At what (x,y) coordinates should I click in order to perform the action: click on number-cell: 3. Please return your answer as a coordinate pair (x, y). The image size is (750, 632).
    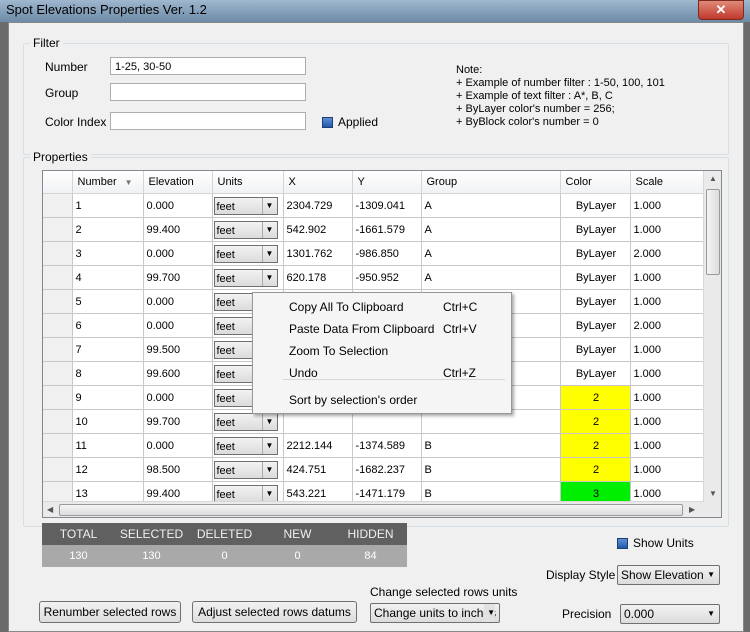
    Looking at the image, I should click on (108, 253).